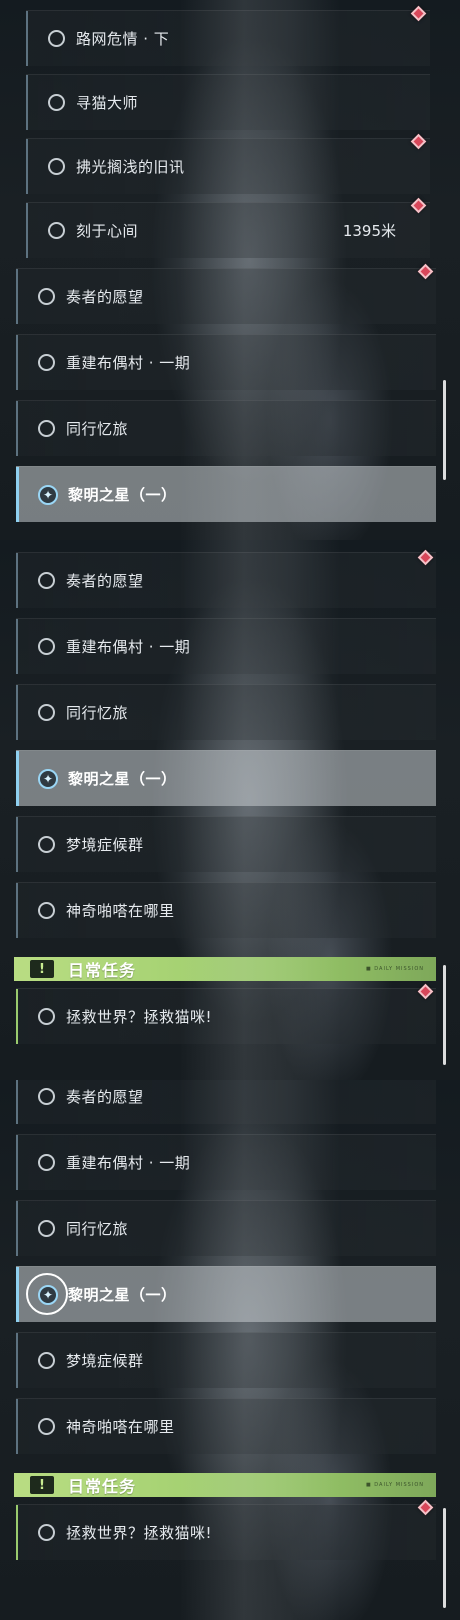  What do you see at coordinates (228, 102) in the screenshot?
I see `quest-item: 寻猫大师` at bounding box center [228, 102].